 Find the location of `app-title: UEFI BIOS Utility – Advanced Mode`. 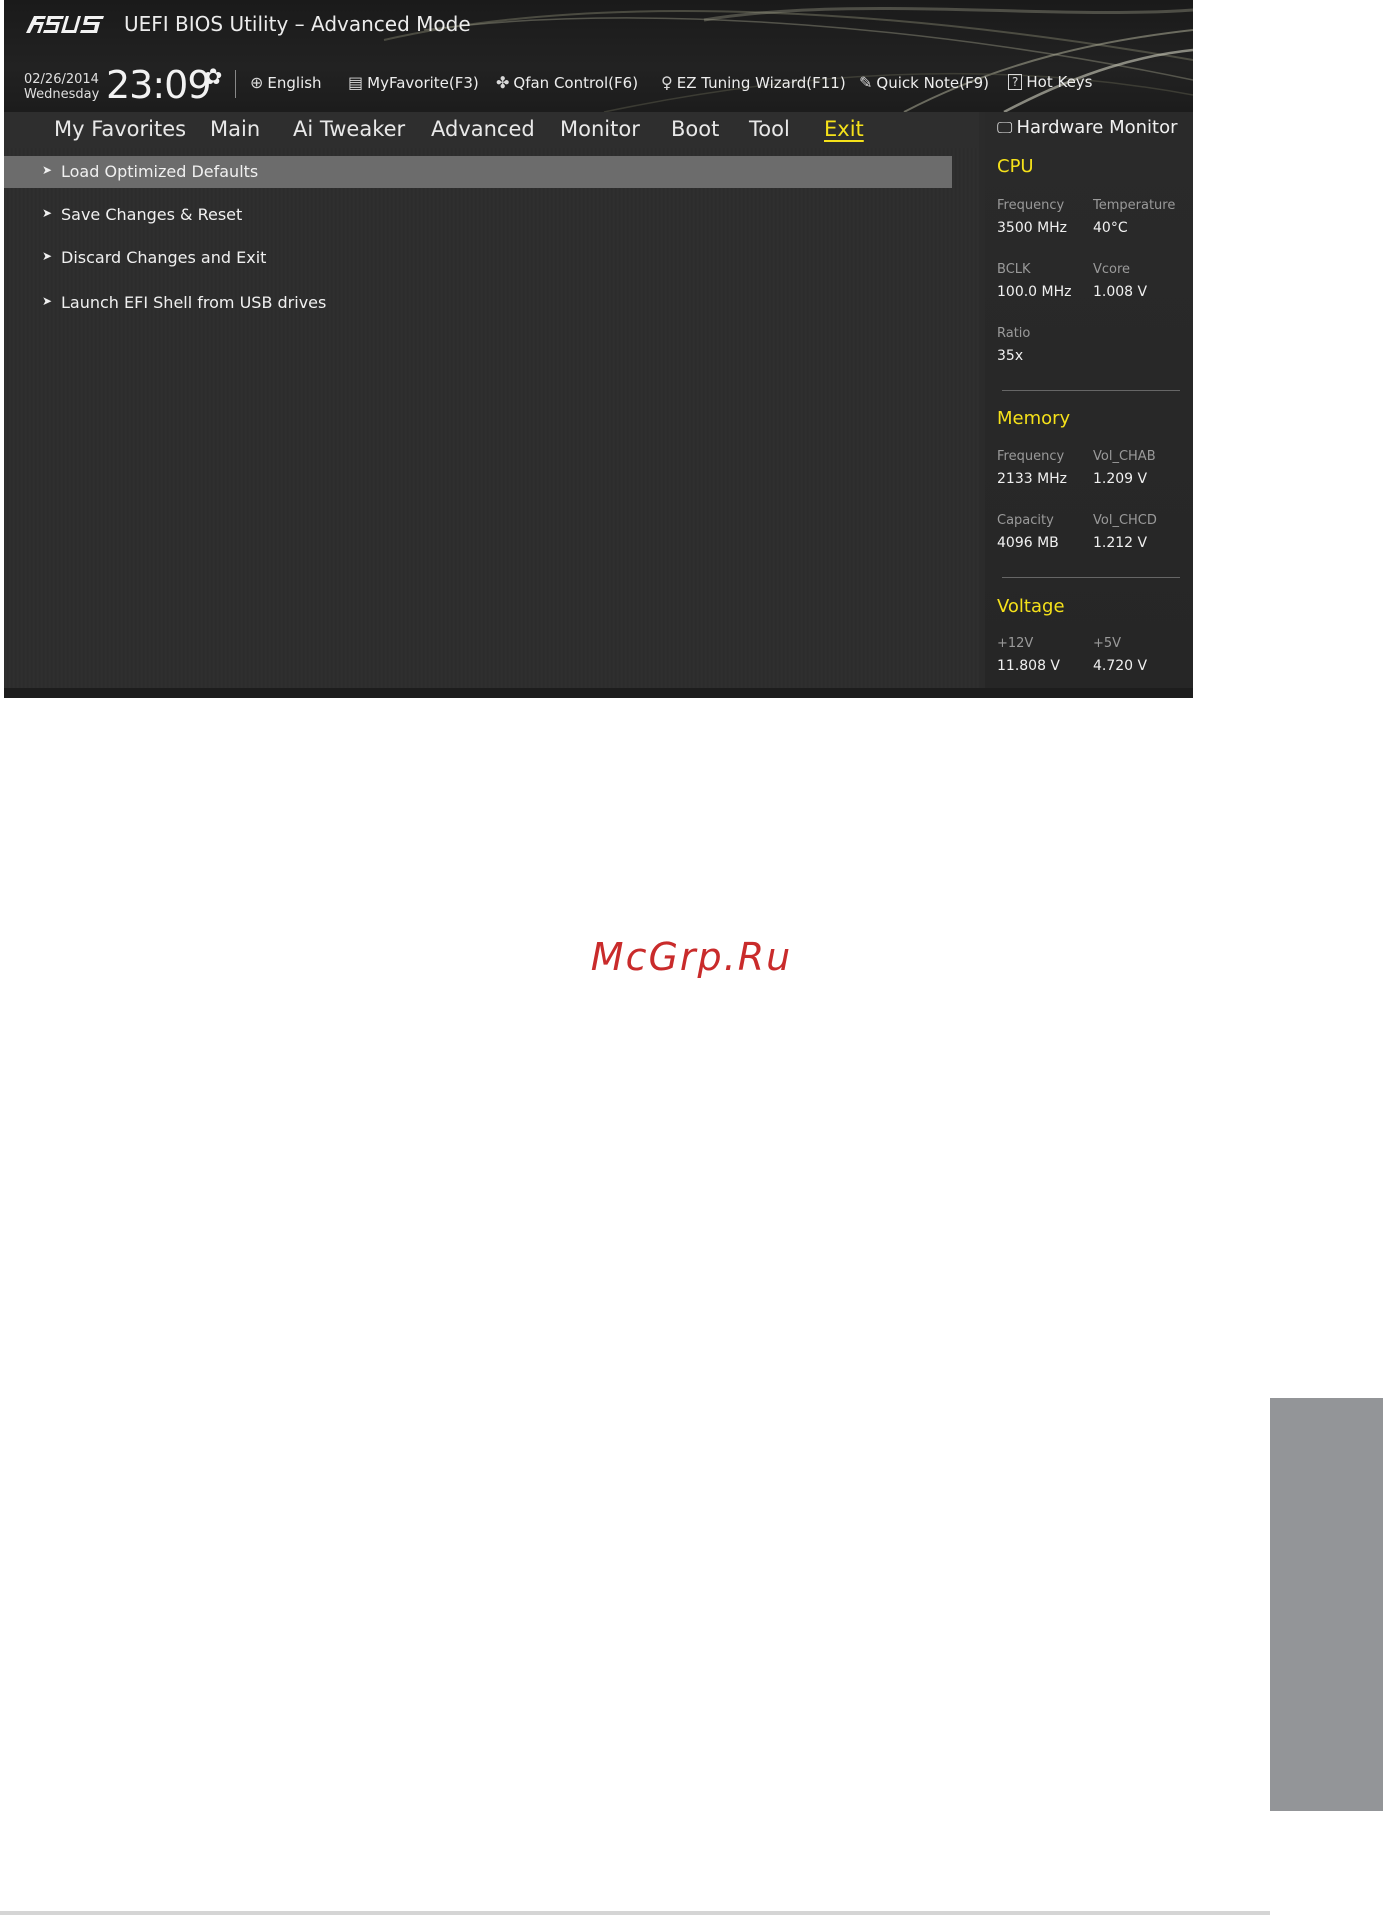

app-title: UEFI BIOS Utility – Advanced Mode is located at coordinates (297, 24).